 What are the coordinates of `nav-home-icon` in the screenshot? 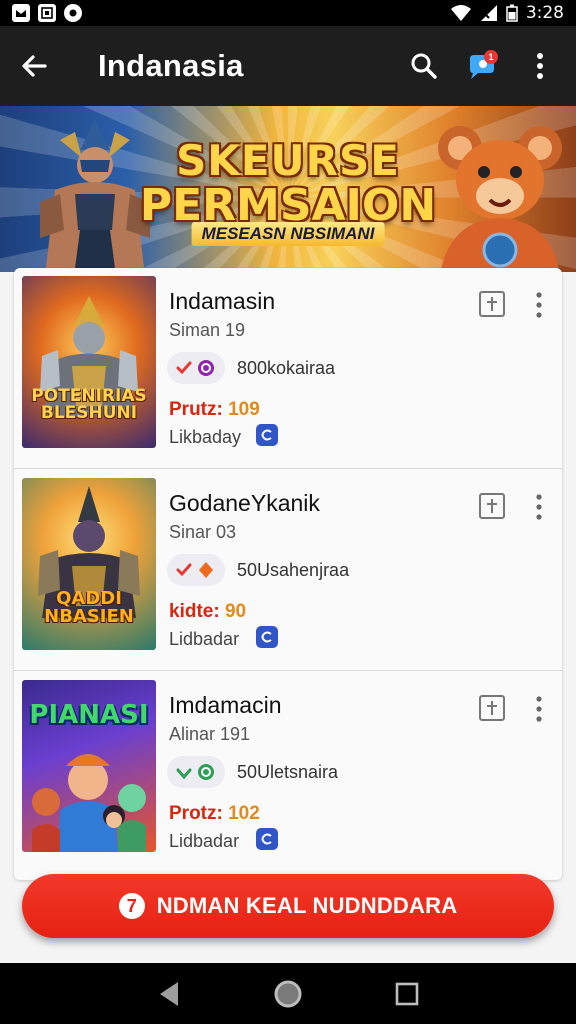 It's located at (288, 993).